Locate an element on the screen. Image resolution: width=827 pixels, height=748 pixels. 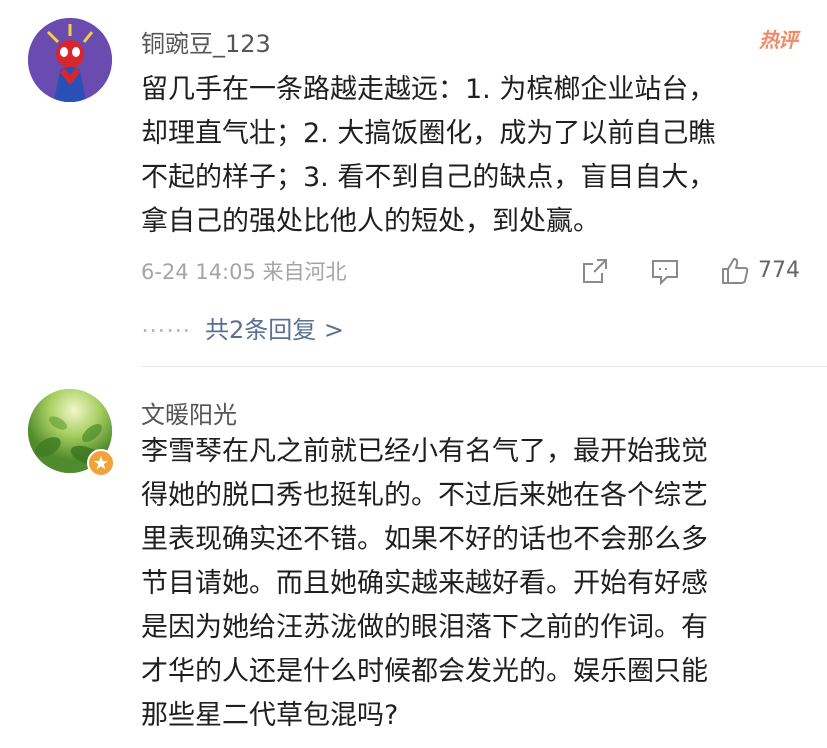
comment-meta: 6-24 14:05 来自河北 is located at coordinates (244, 272).